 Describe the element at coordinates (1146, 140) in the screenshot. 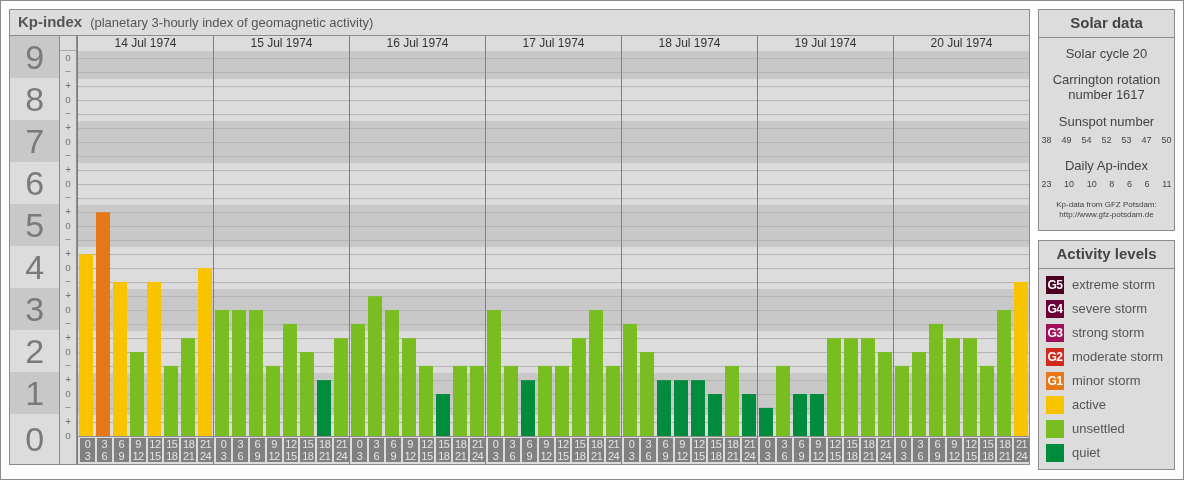

I see `sunspot-value: 47` at that location.